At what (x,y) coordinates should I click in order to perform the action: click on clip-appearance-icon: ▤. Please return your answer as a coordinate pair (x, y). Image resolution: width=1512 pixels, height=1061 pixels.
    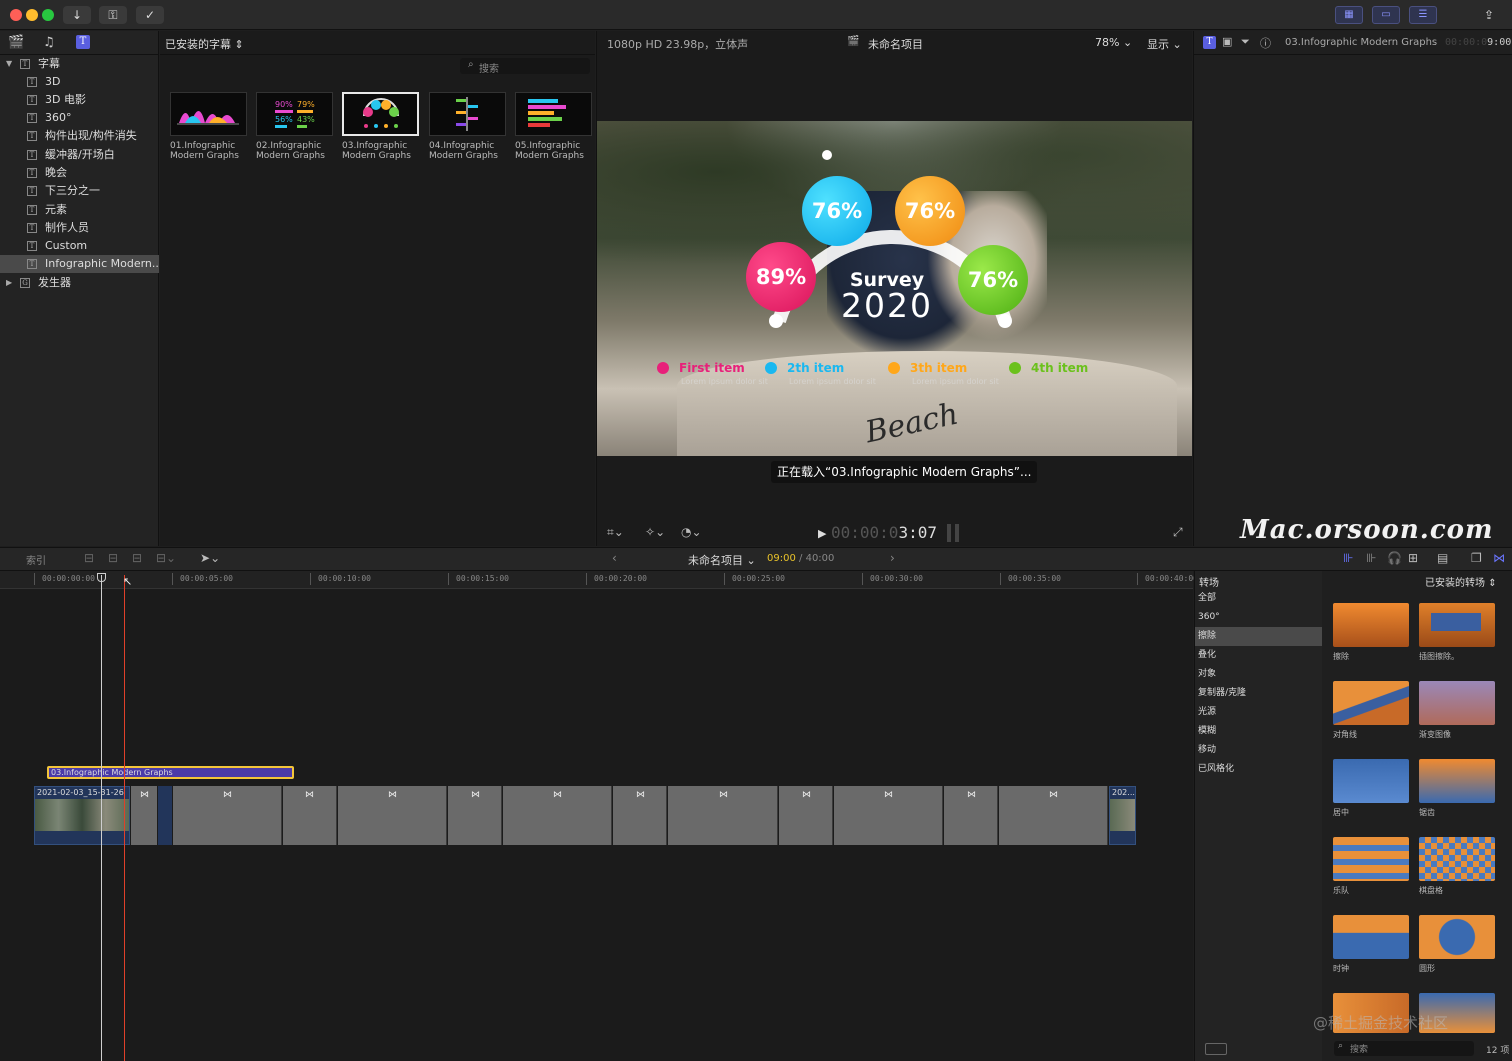
    Looking at the image, I should click on (1442, 558).